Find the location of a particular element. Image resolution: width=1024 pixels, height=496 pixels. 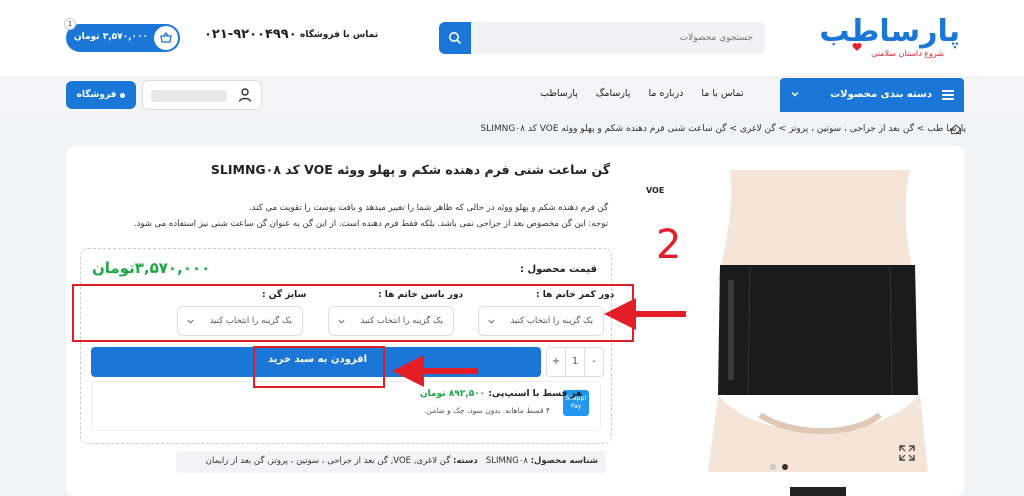

redacted-username is located at coordinates (189, 96).